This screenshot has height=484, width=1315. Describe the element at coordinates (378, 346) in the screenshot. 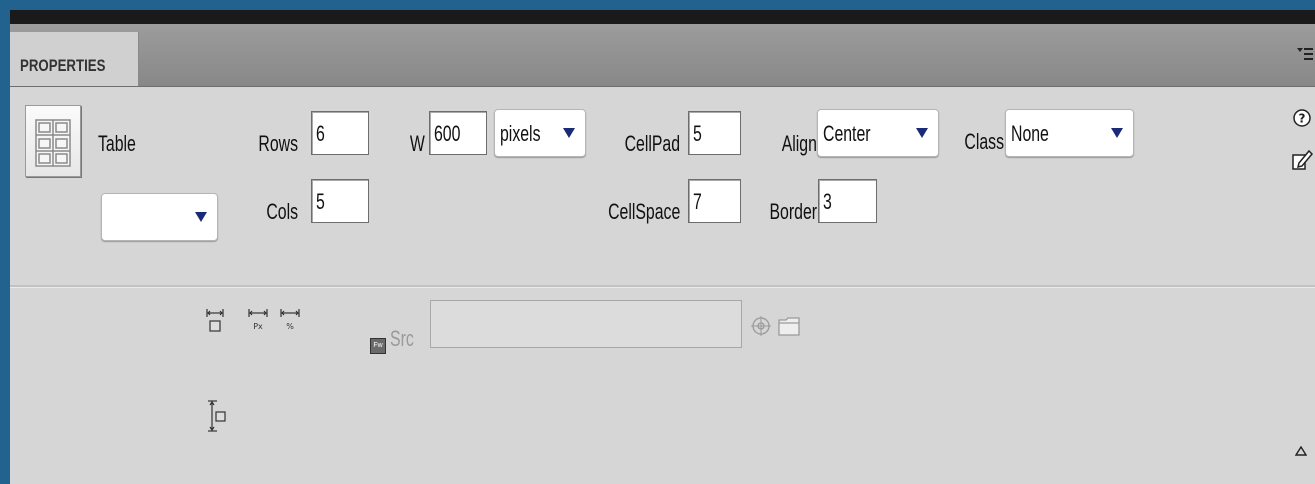

I see `fireworks-icon: Fw` at that location.